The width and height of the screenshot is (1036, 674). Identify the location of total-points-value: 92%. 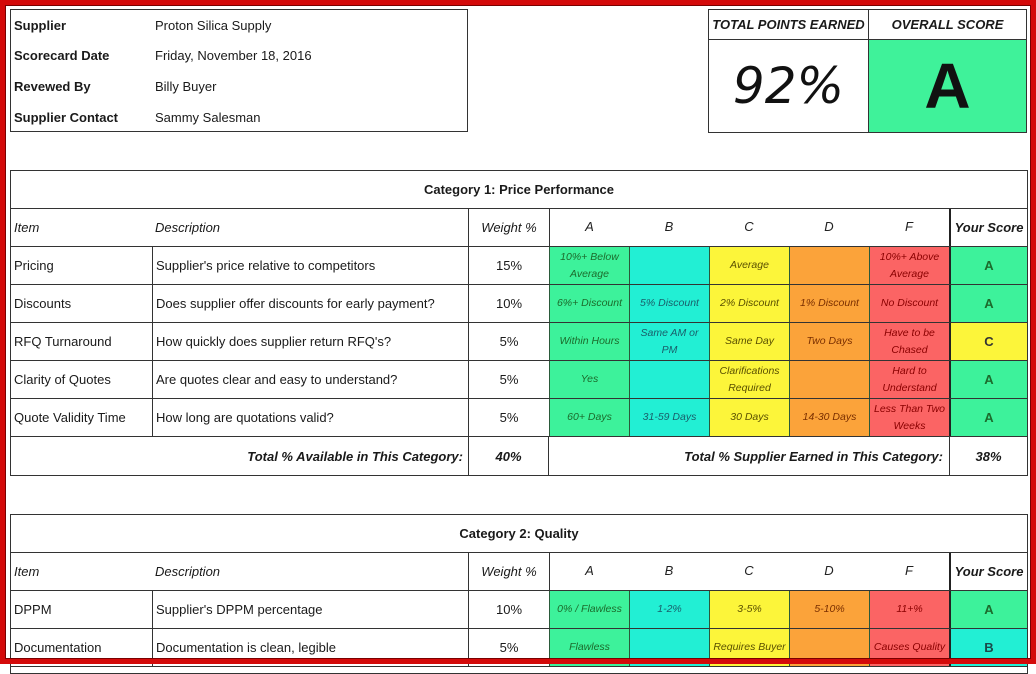
(789, 86).